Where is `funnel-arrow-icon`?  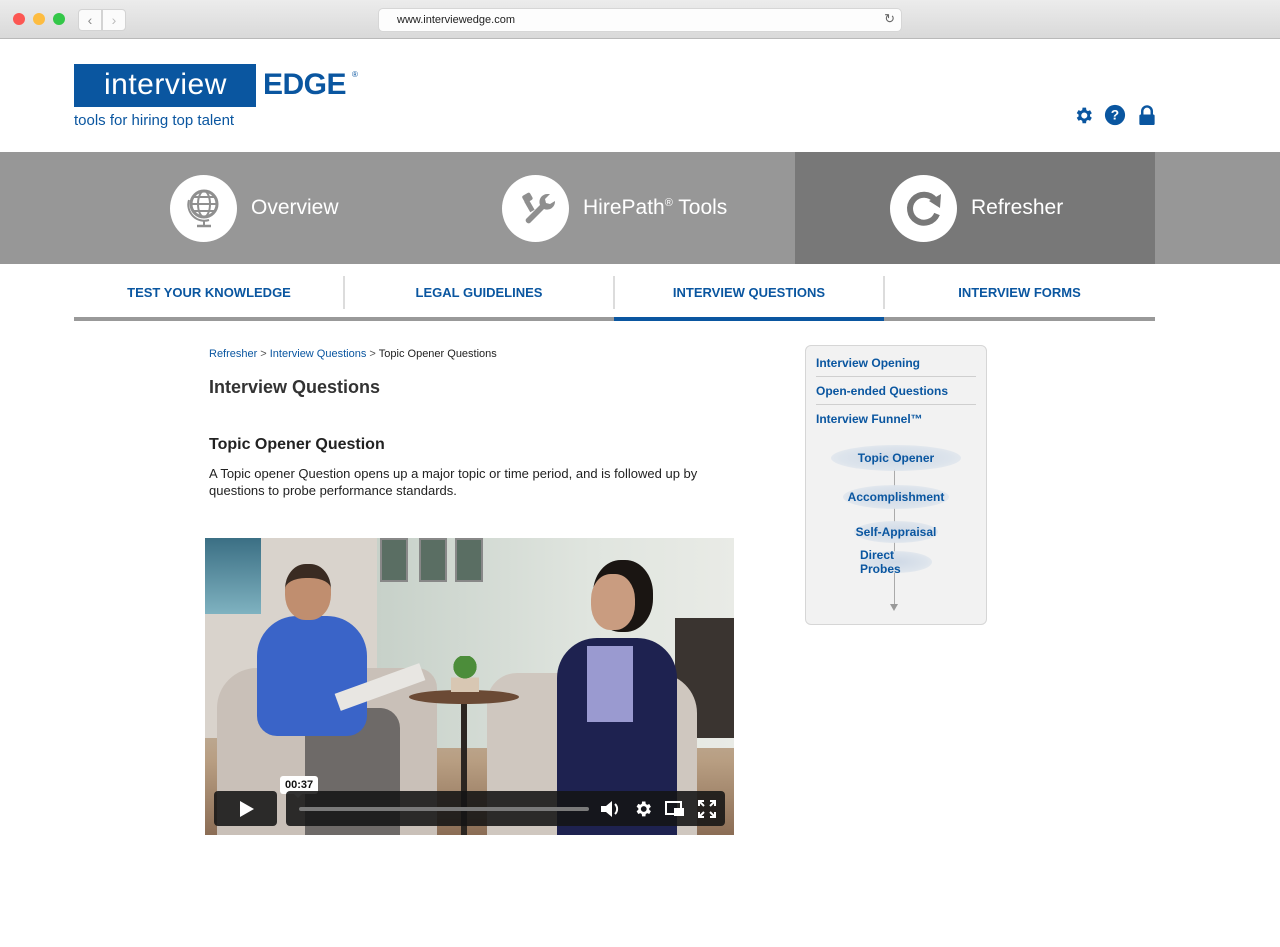
funnel-arrow-icon is located at coordinates (894, 607).